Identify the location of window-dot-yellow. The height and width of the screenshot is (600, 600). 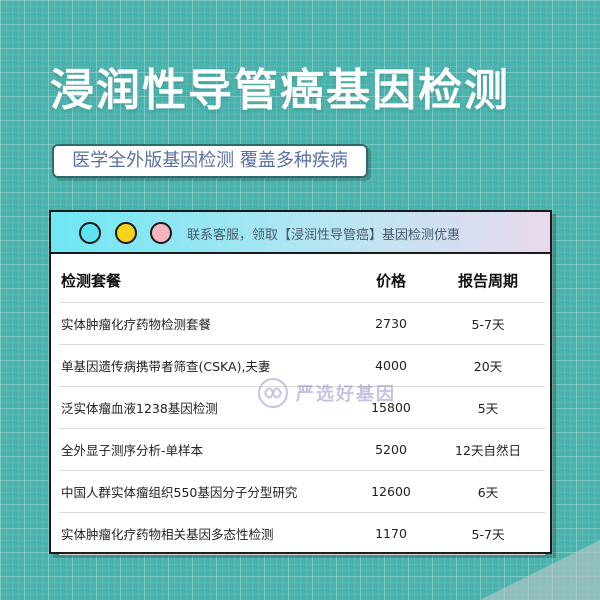
(126, 233).